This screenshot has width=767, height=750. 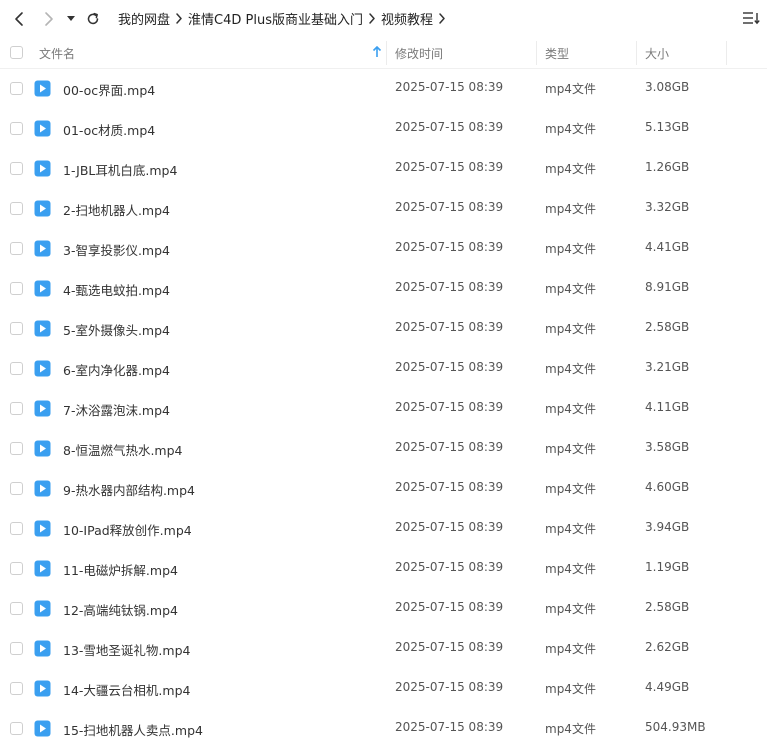 I want to click on refresh-button, so click(x=93, y=19).